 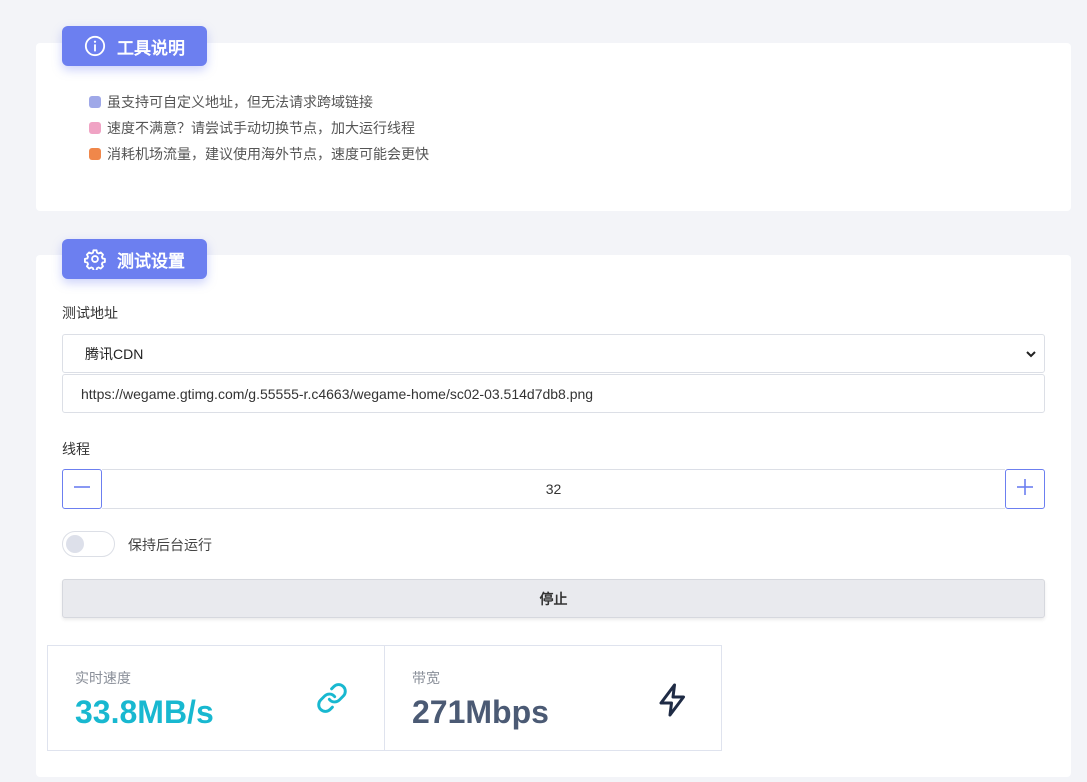 I want to click on tip-text: 速度不满意？请尝试手动切换节点，加大运行线程, so click(x=261, y=128).